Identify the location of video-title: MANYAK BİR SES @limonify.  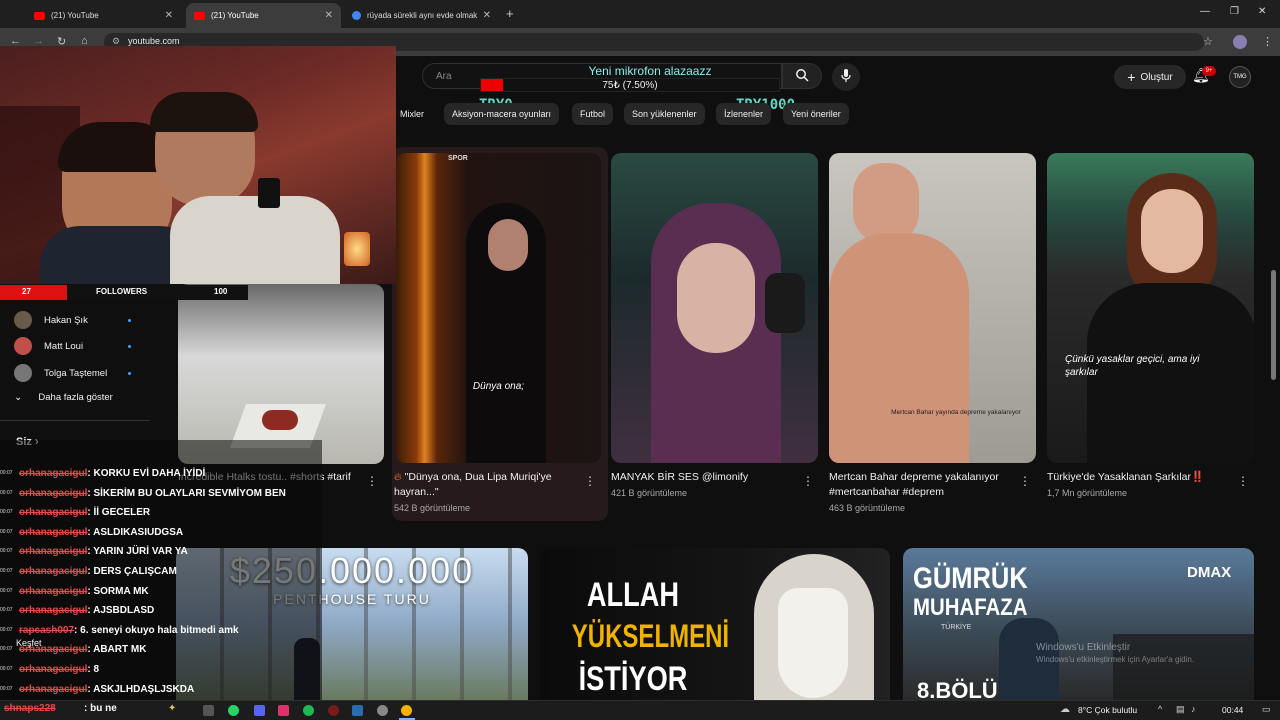
(703, 477).